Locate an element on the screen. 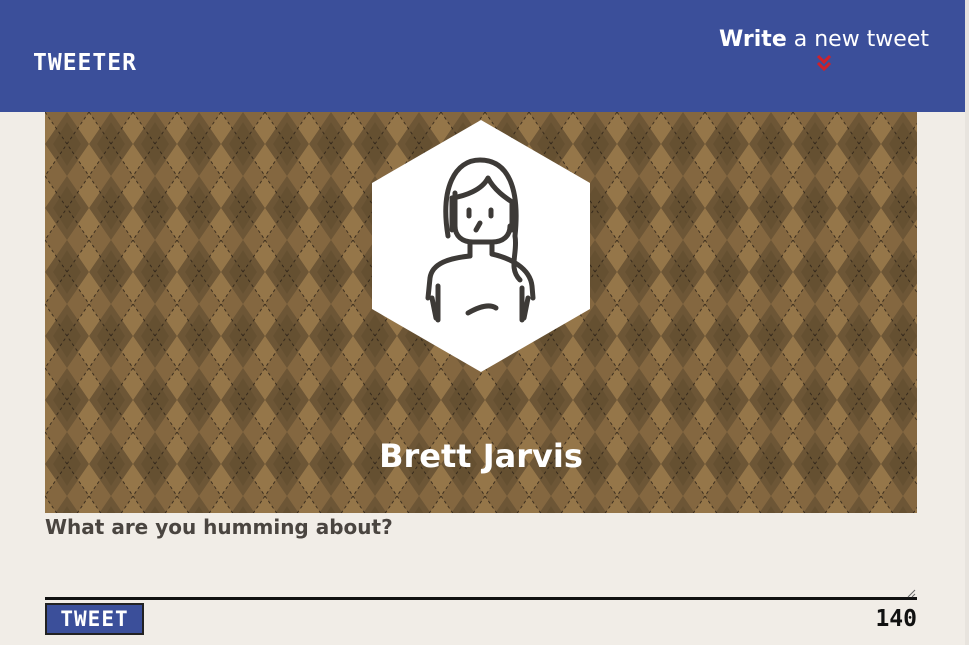  page-edge is located at coordinates (967, 322).